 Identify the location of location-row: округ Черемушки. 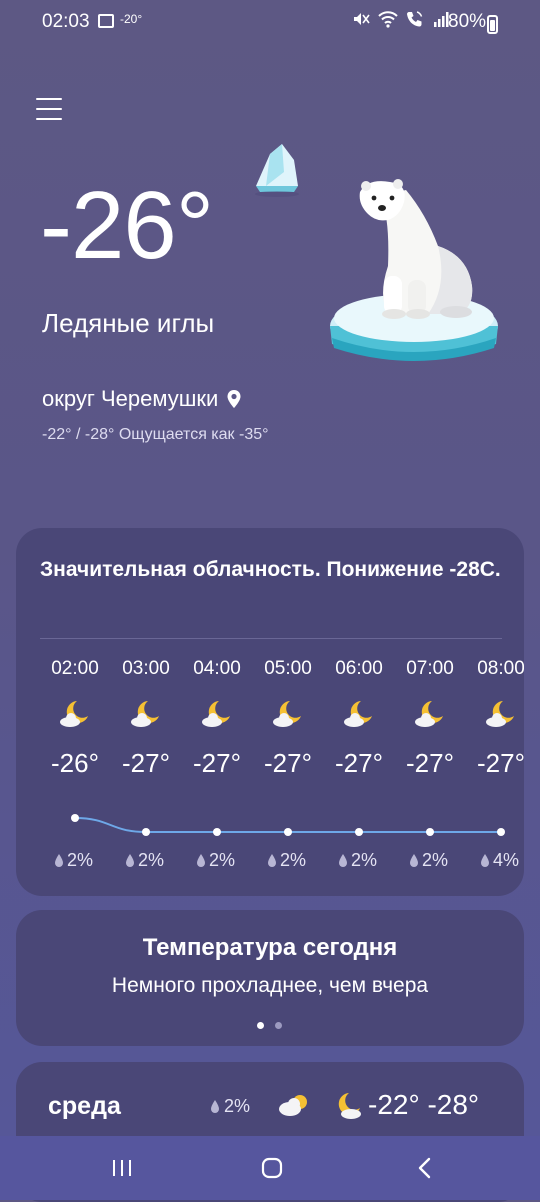
(142, 399).